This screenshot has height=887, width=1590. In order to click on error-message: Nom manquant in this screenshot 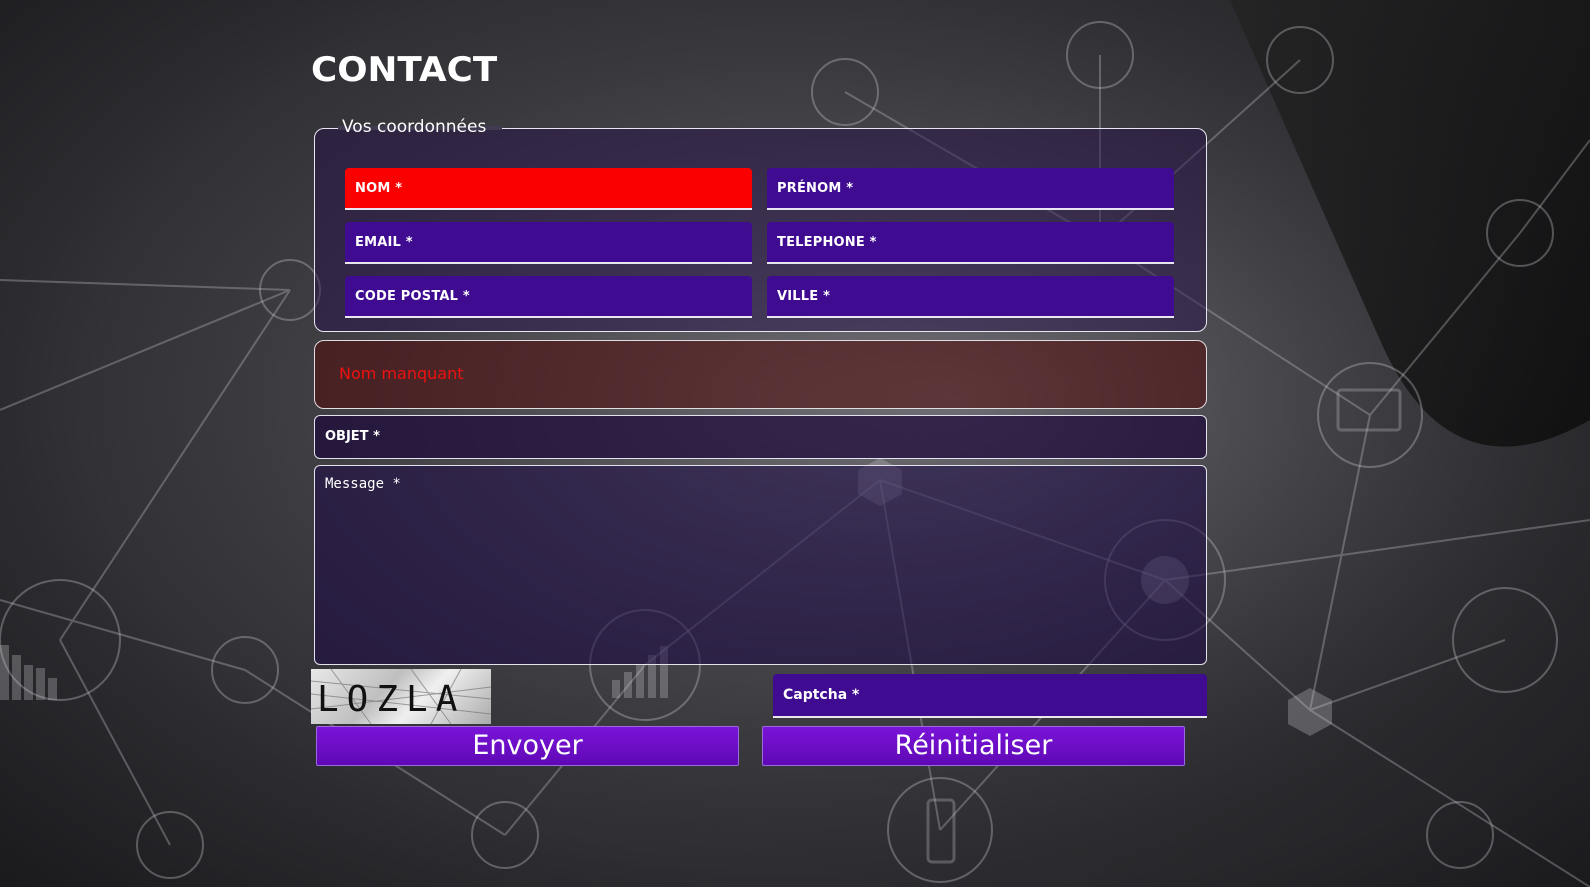, I will do `click(401, 373)`.